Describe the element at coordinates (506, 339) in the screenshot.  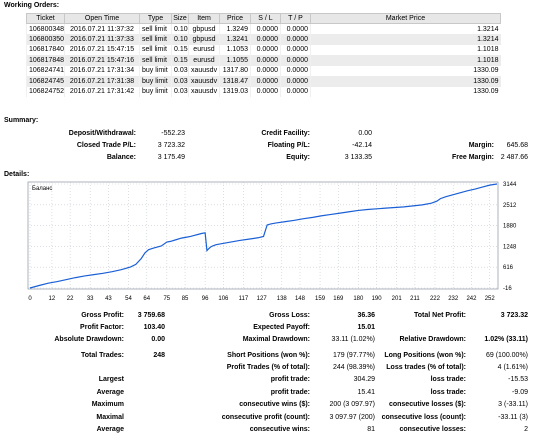
I see `stat-value: 1.02% (33.11)` at that location.